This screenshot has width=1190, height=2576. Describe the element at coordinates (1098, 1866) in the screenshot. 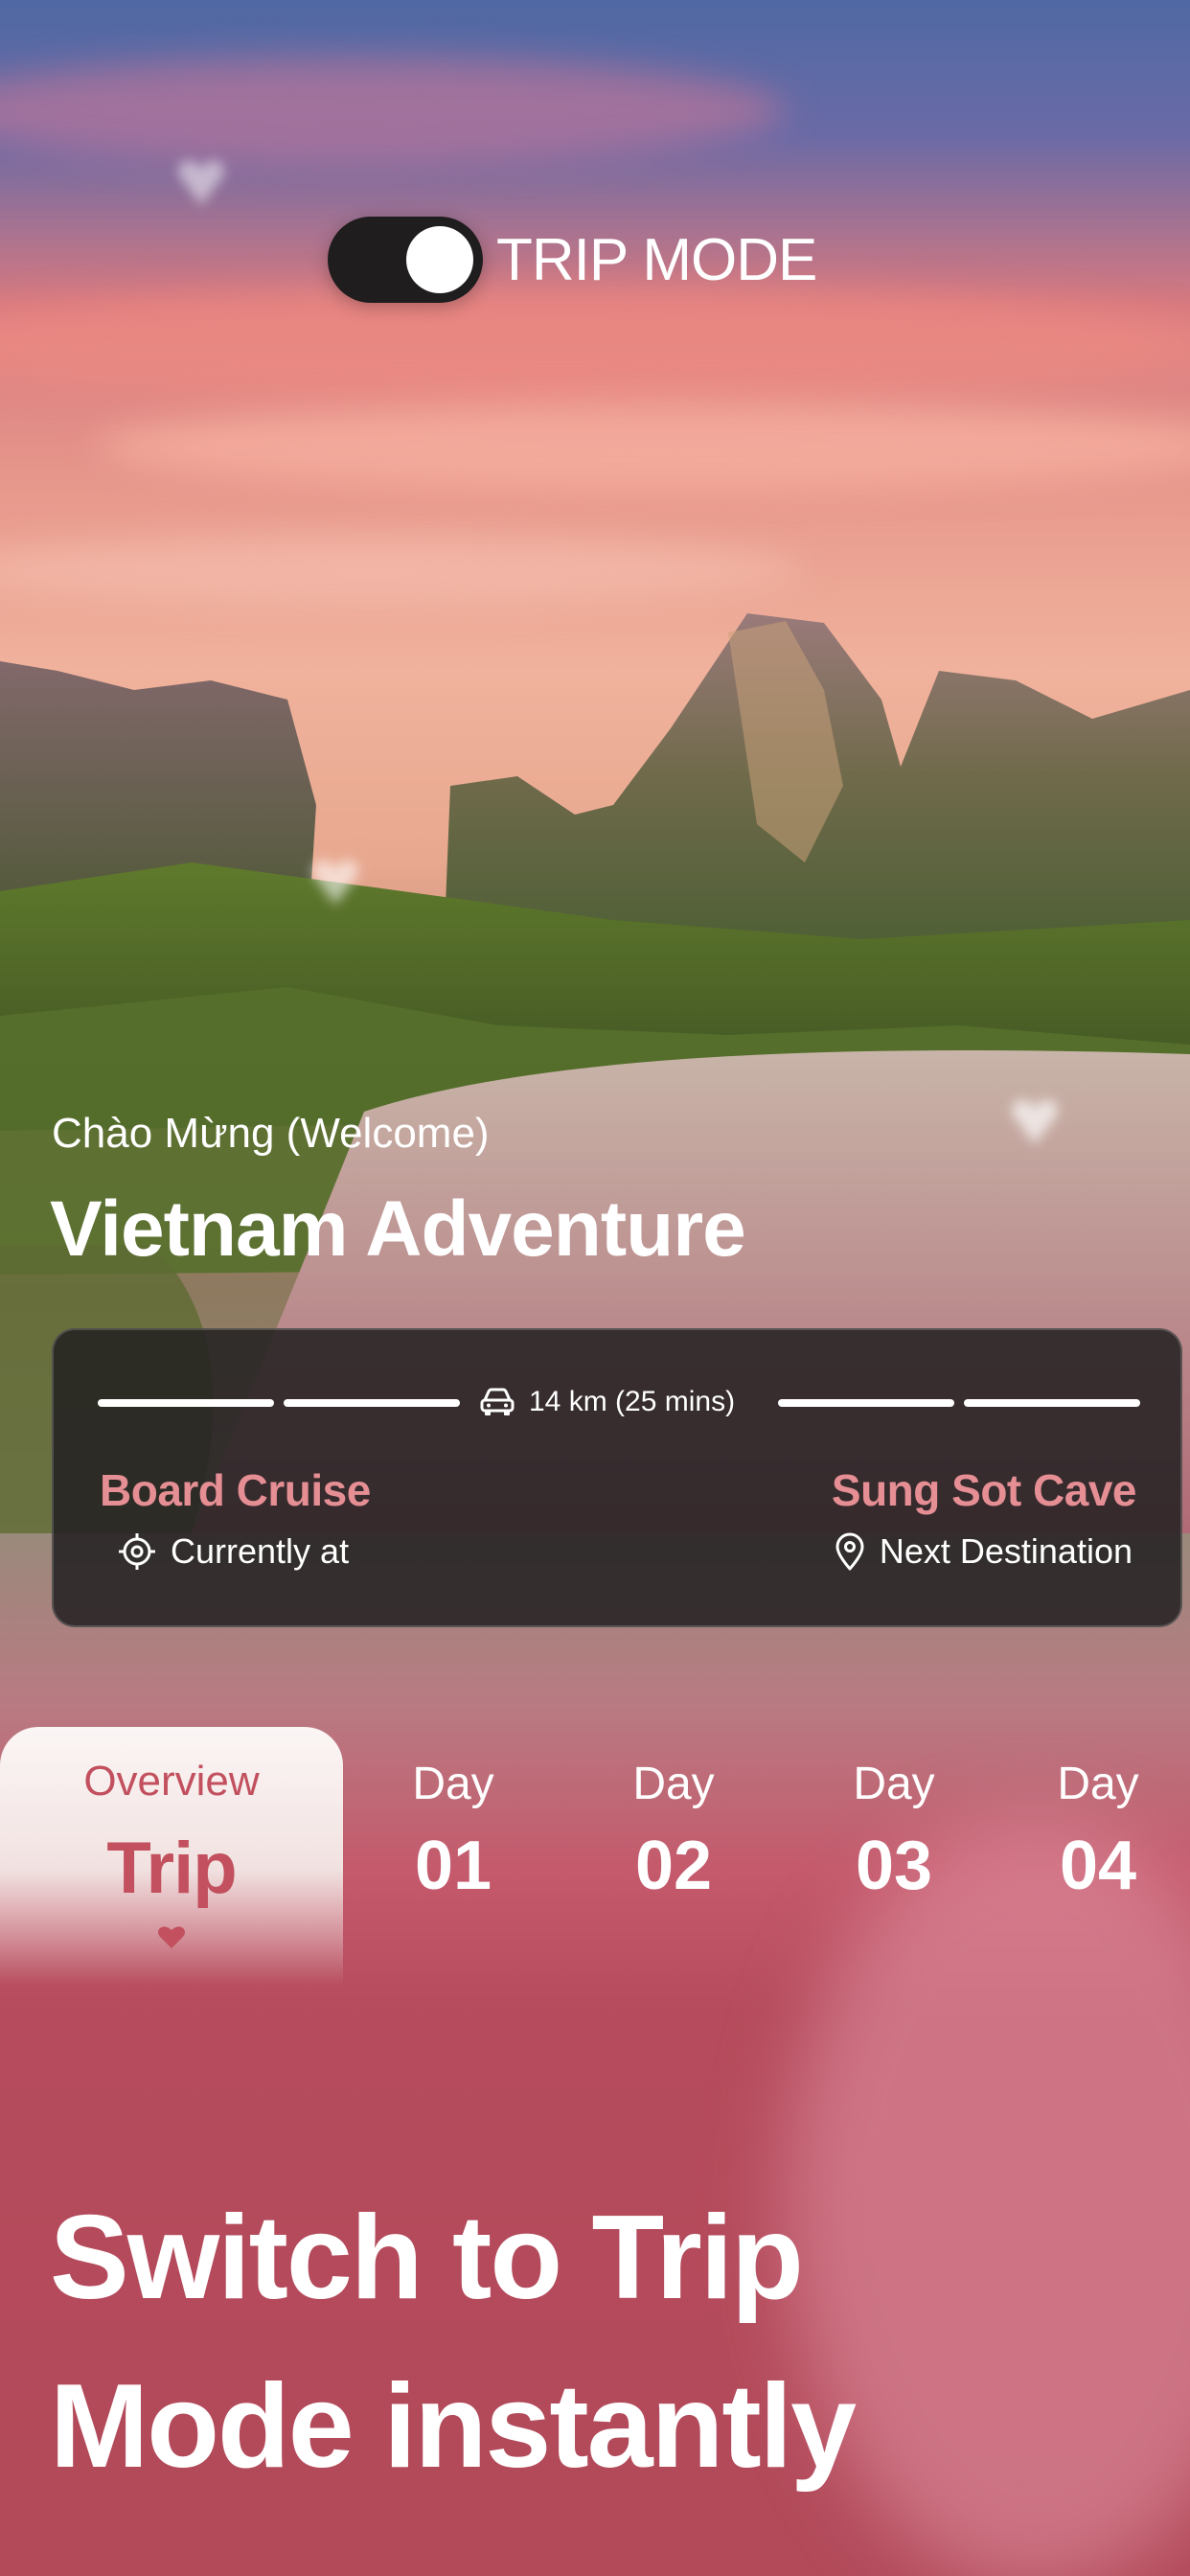

I see `tab-day-number: 04` at that location.